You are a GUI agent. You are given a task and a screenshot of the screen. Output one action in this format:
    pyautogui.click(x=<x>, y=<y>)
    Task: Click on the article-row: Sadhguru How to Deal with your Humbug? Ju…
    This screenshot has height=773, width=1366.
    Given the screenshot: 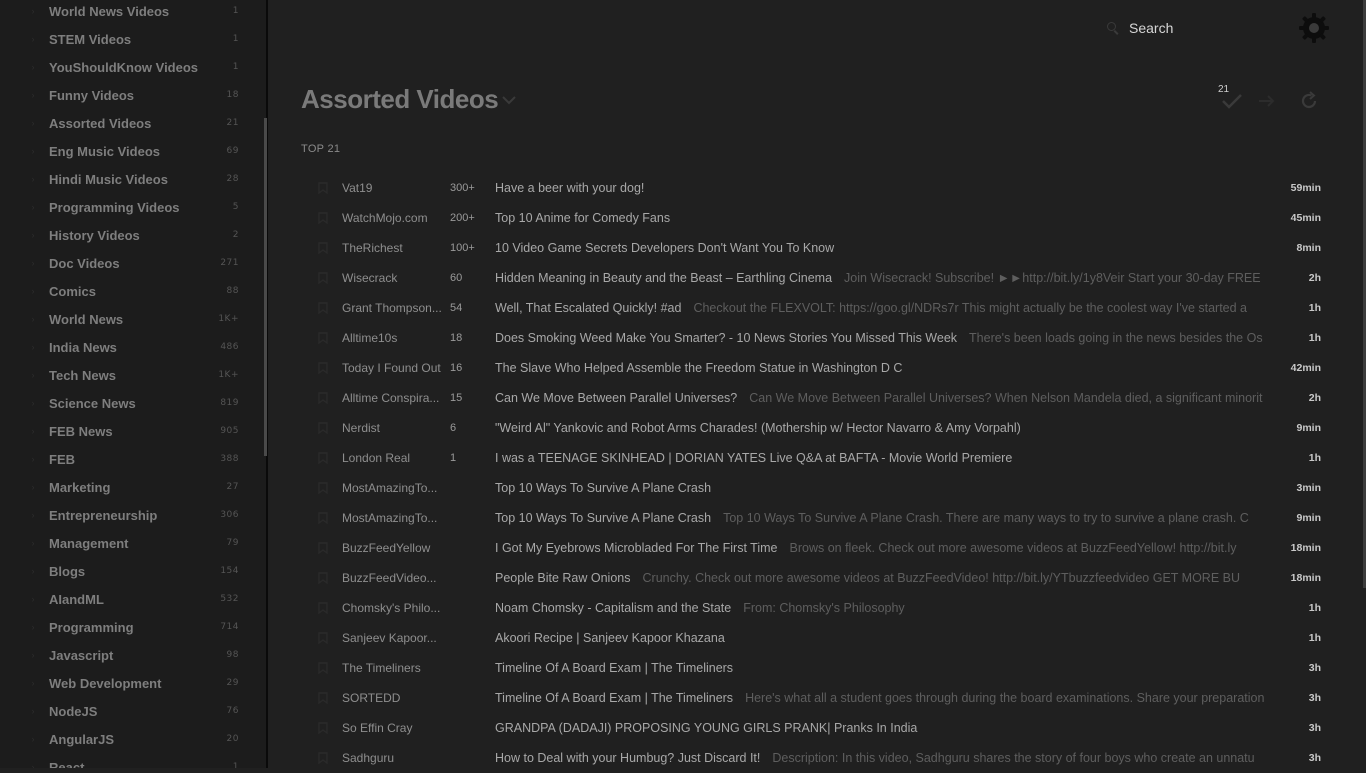 What is the action you would take?
    pyautogui.click(x=814, y=758)
    